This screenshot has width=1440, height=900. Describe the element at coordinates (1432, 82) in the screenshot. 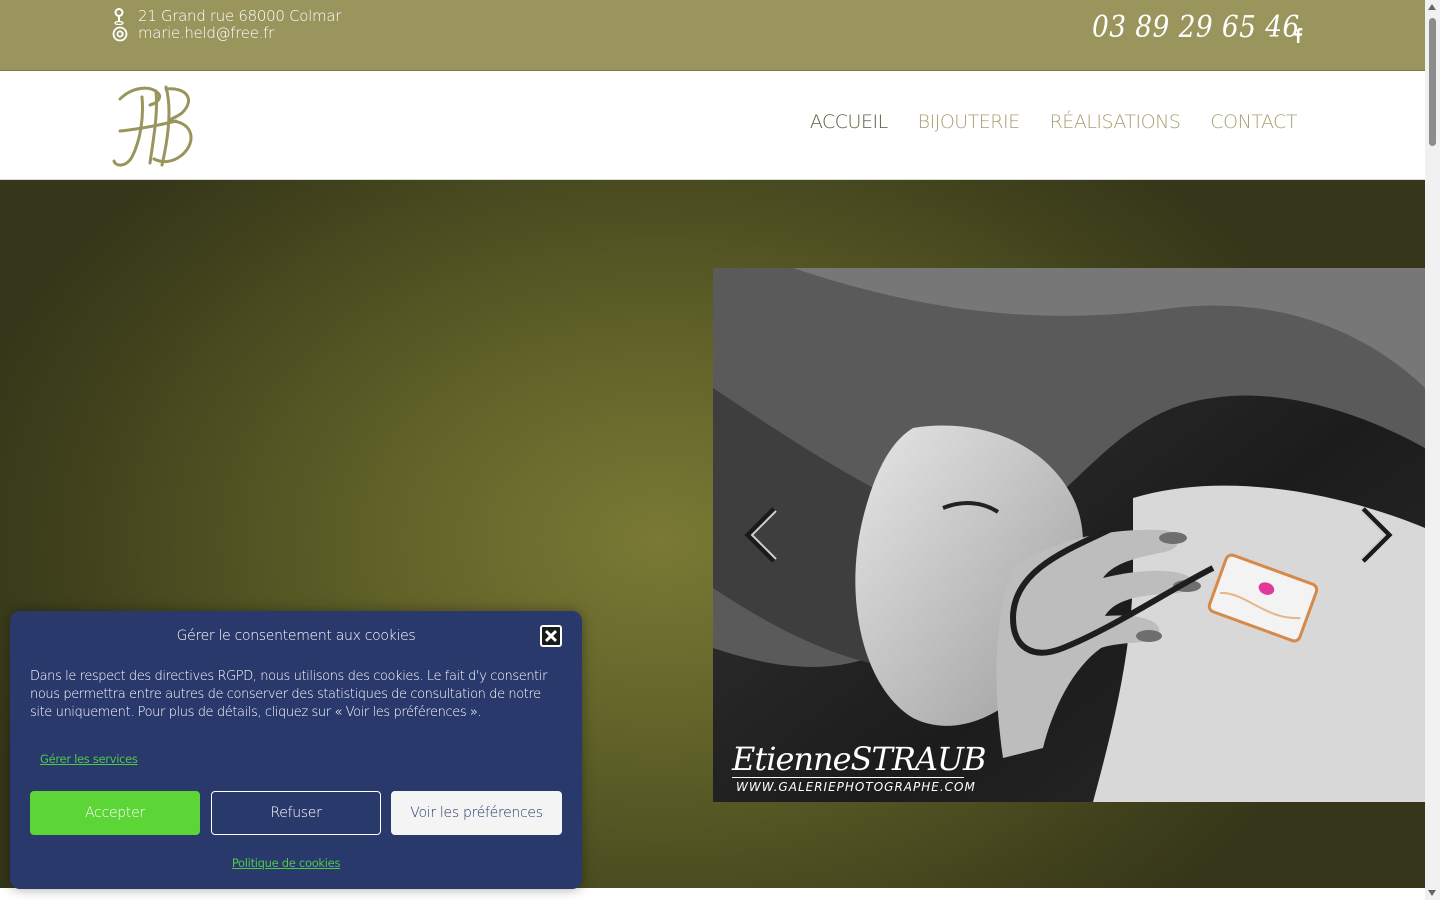

I see `scrollbar-thumb` at that location.